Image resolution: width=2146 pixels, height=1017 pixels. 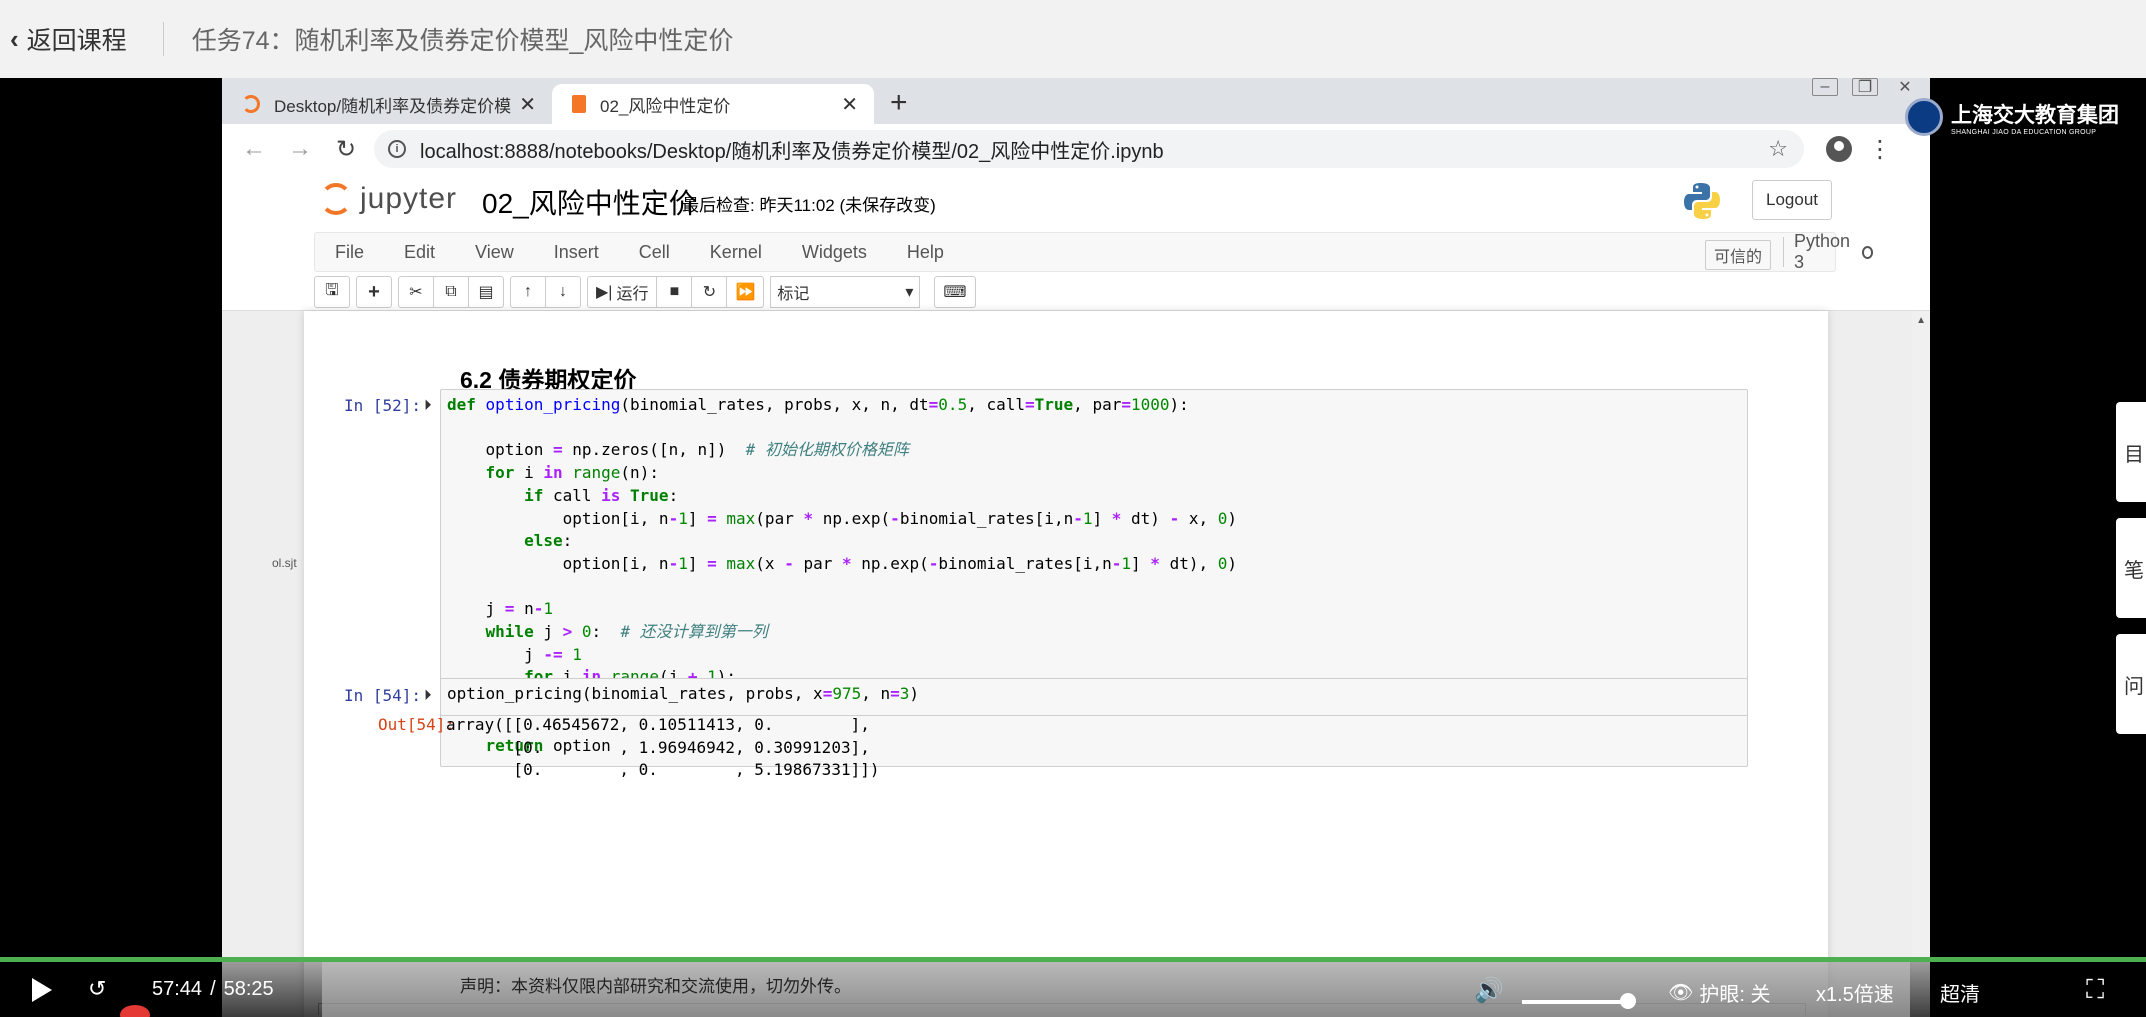 I want to click on minimize-icon: –, so click(x=1825, y=87).